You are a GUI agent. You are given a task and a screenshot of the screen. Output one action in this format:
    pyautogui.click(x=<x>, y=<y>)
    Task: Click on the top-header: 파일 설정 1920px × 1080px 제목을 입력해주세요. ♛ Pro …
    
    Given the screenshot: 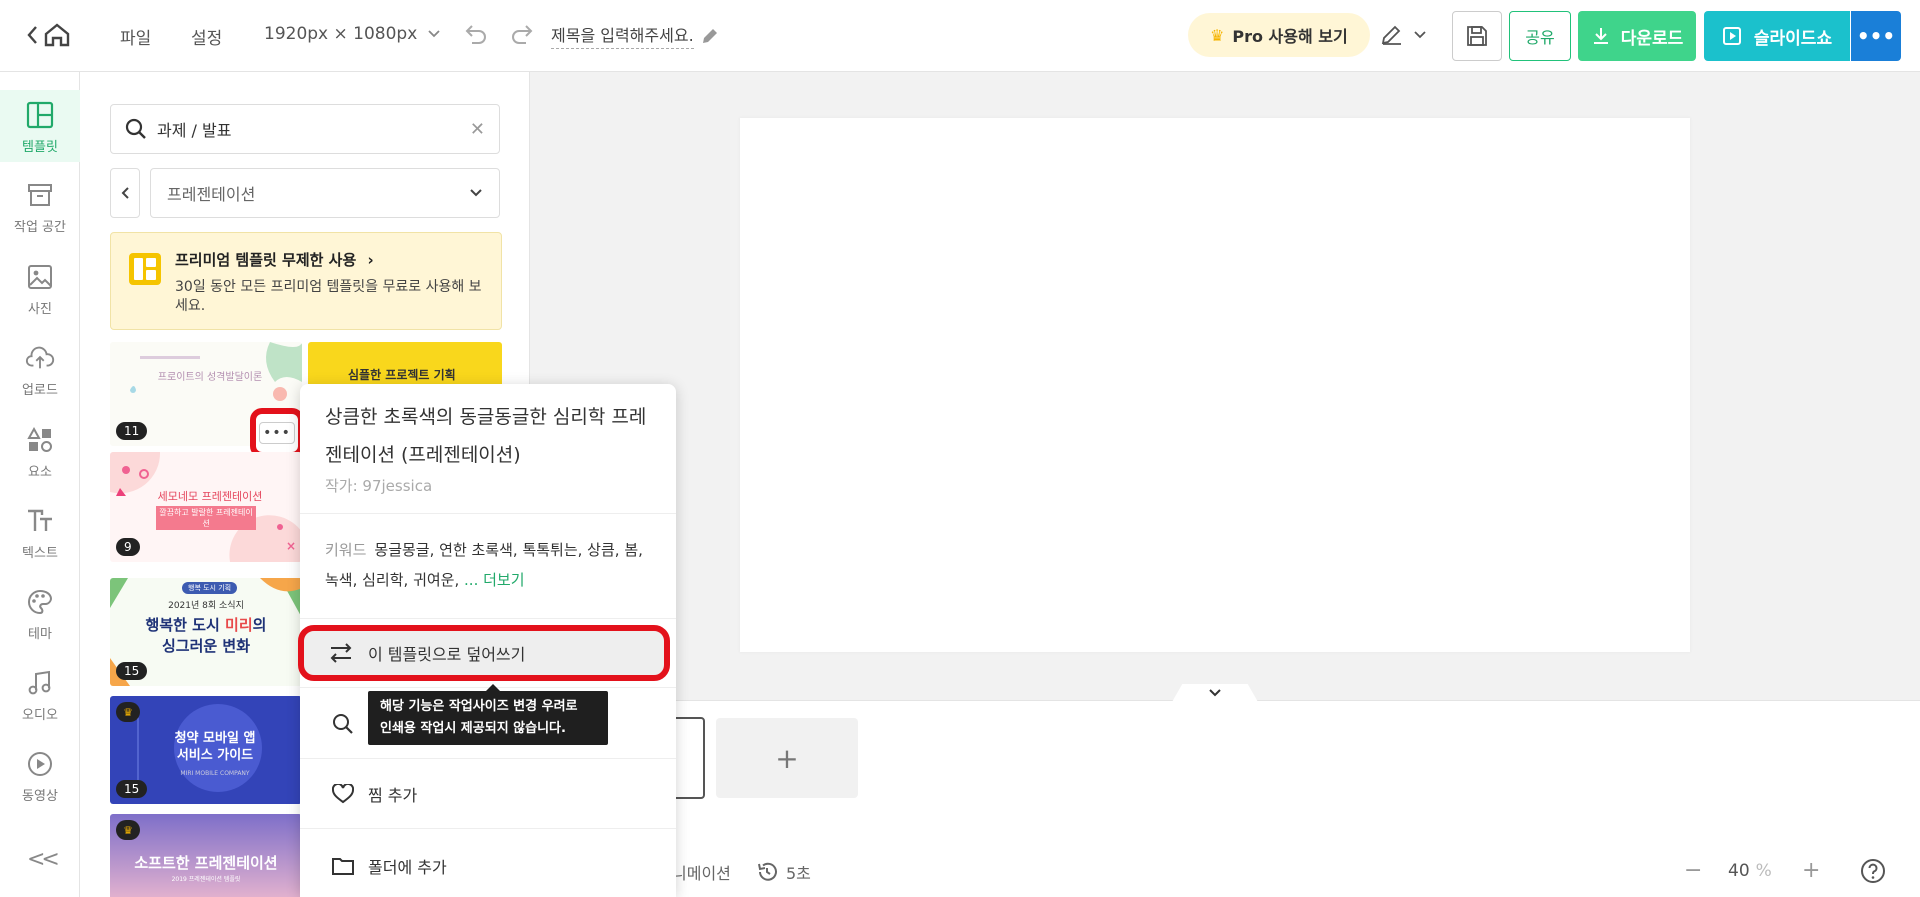 What is the action you would take?
    pyautogui.click(x=960, y=36)
    